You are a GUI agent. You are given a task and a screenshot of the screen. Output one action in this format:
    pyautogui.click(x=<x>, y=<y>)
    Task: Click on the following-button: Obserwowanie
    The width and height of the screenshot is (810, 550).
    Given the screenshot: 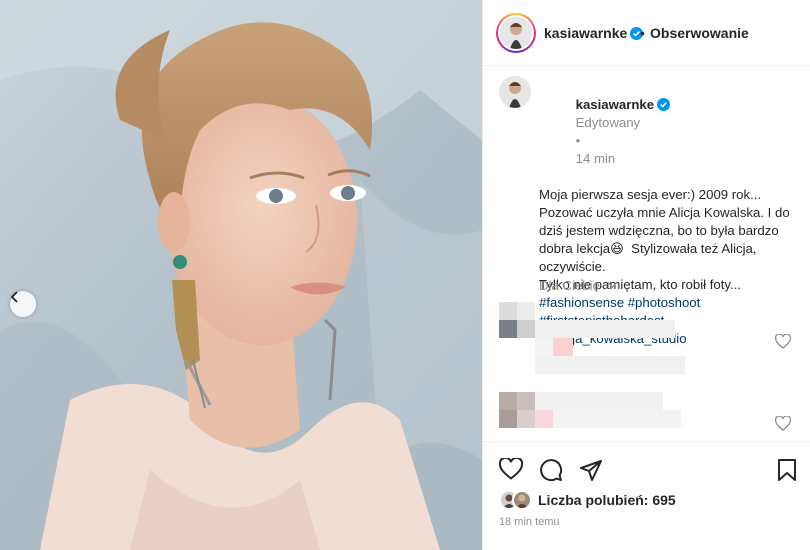 What is the action you would take?
    pyautogui.click(x=699, y=33)
    